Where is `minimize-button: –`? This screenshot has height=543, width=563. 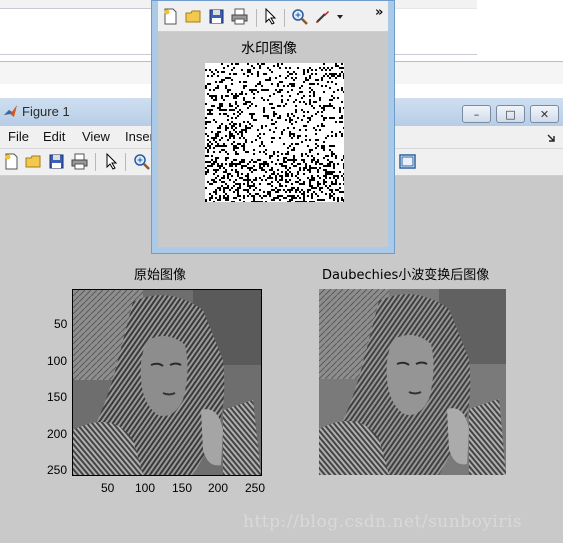
minimize-button: – is located at coordinates (476, 114).